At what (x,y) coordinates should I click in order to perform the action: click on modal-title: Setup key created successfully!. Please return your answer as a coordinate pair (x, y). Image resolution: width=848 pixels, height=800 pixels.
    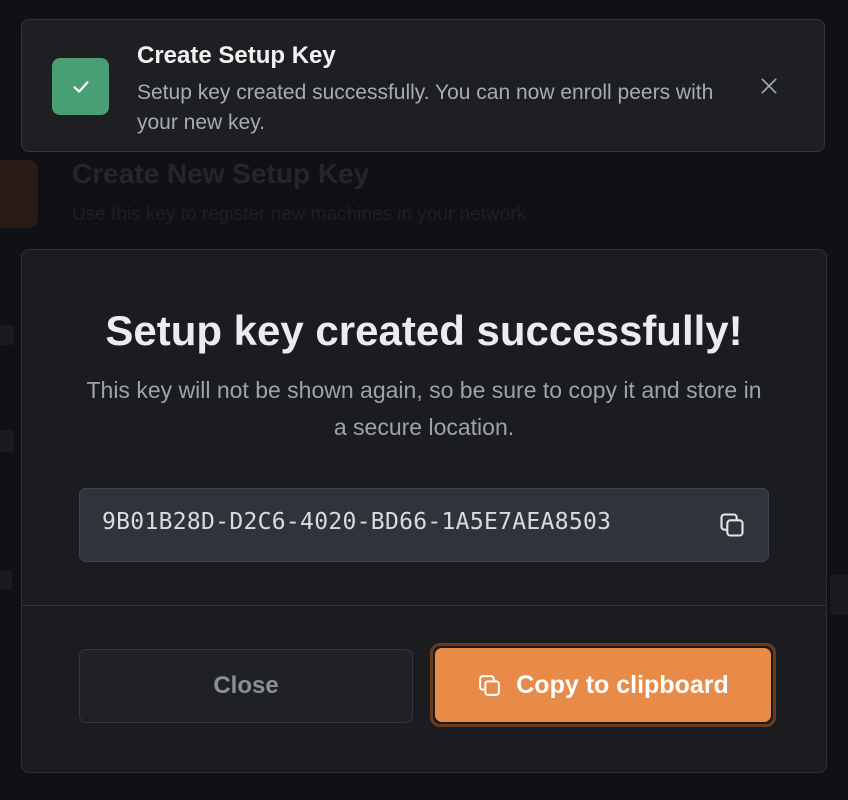
    Looking at the image, I should click on (424, 330).